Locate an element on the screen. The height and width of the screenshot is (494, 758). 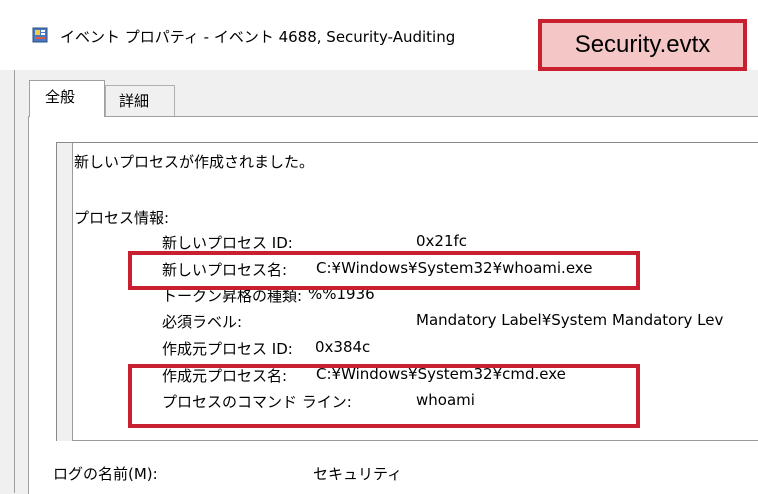
field-value-creator-process-id: 0x384c is located at coordinates (343, 347).